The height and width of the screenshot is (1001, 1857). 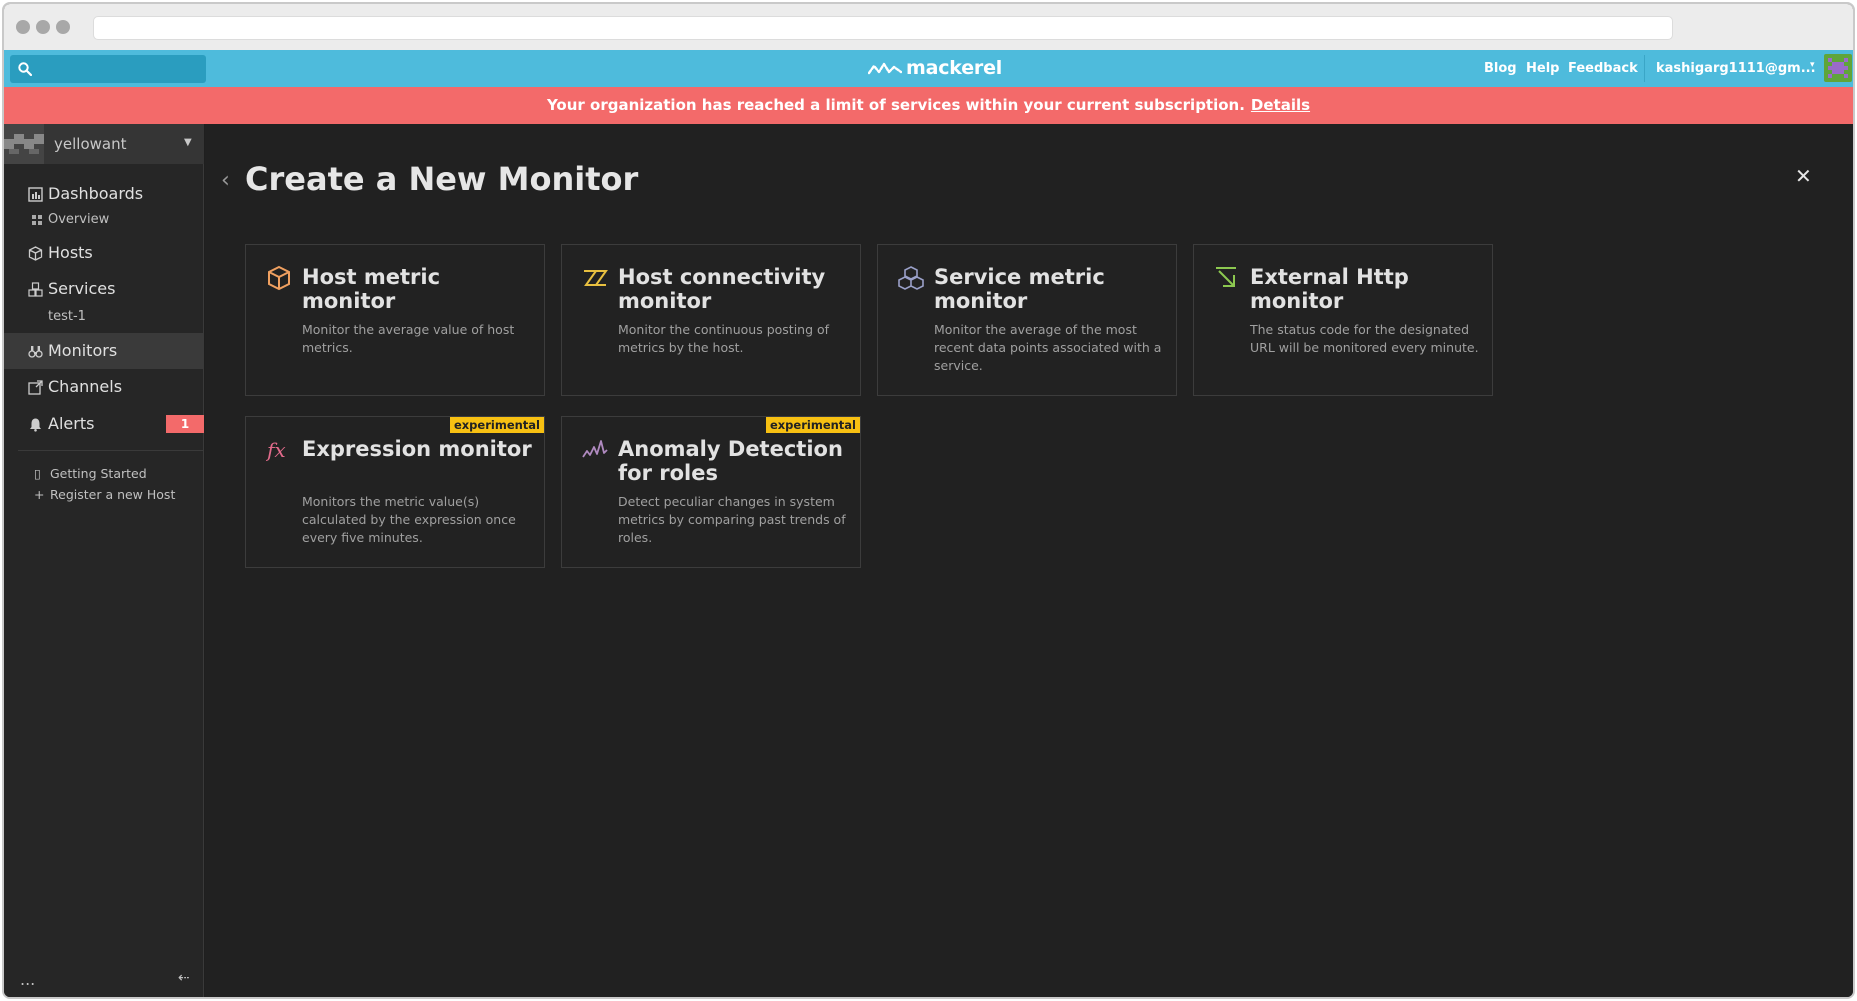 I want to click on sidebar-item-label: Alerts, so click(x=71, y=423).